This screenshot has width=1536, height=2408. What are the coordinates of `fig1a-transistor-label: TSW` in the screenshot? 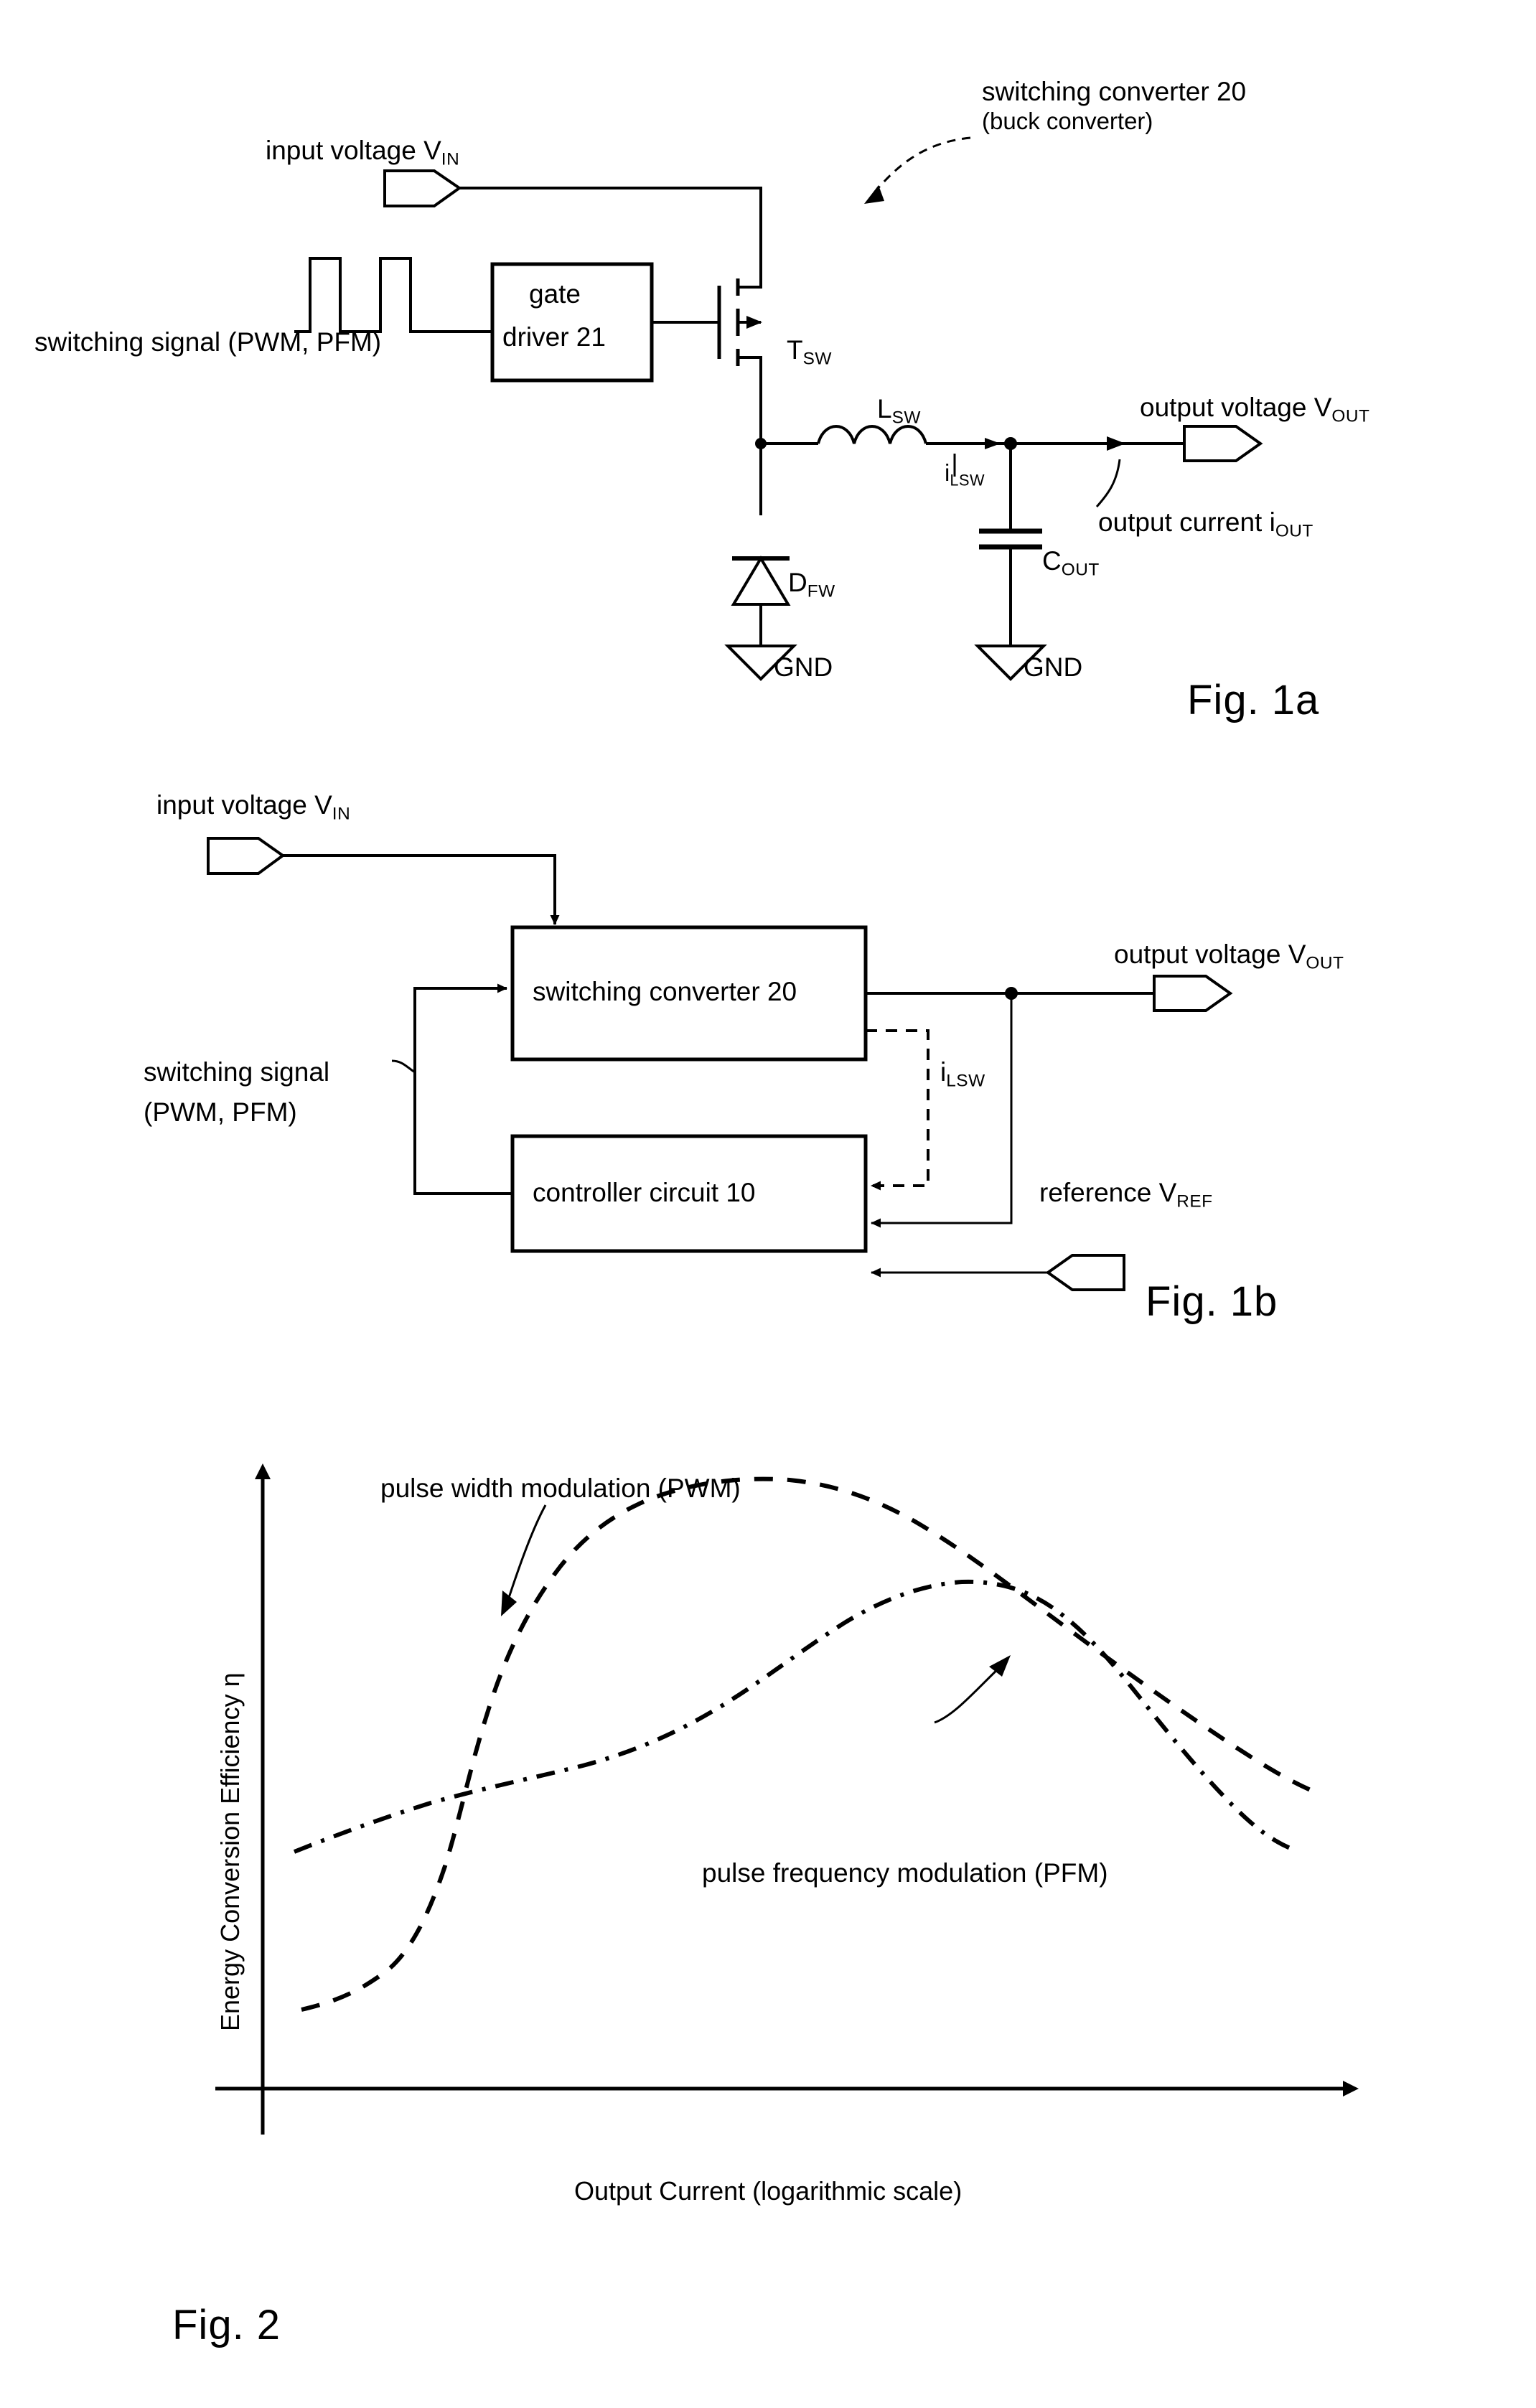 It's located at (809, 352).